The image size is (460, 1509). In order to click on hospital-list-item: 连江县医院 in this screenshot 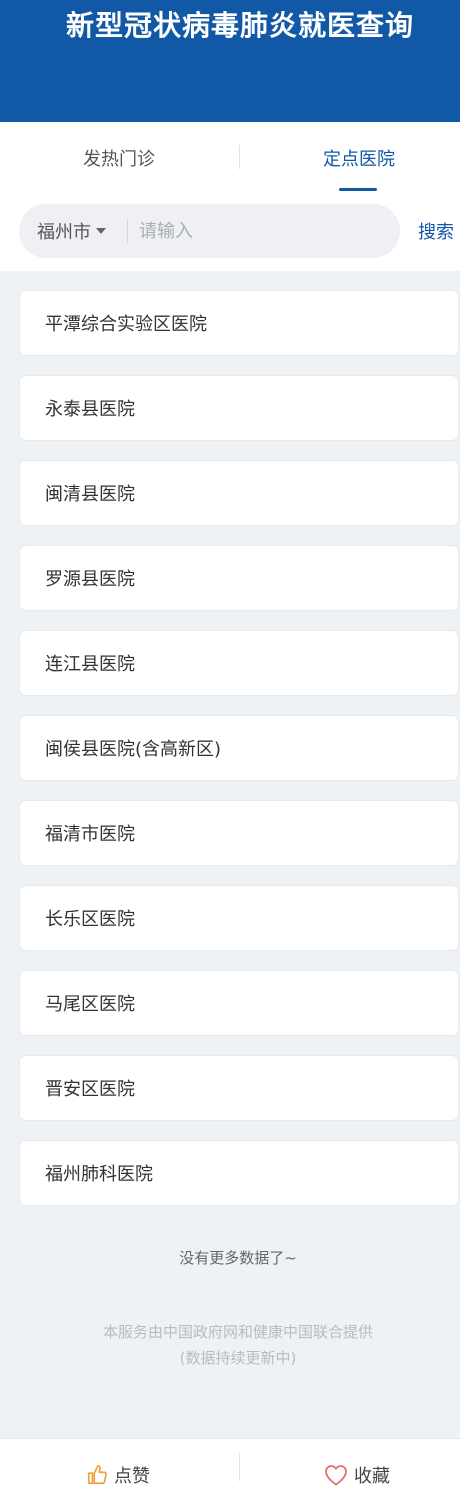, I will do `click(239, 663)`.